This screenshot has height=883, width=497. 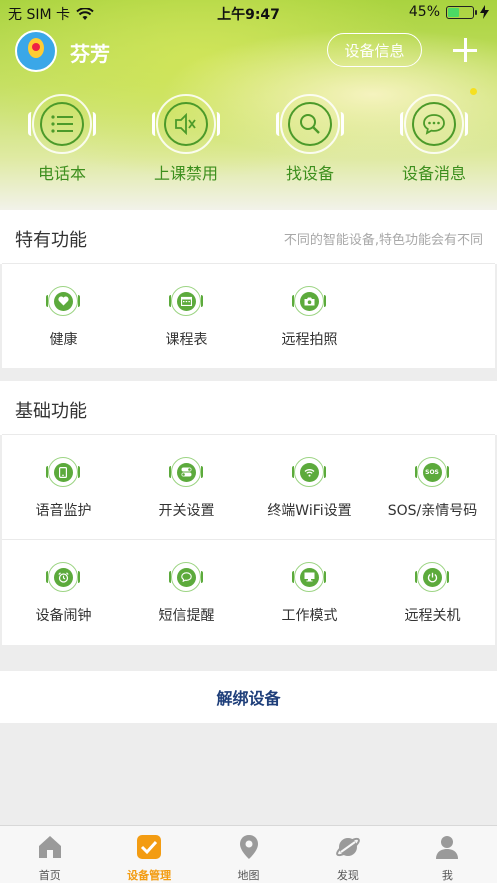 I want to click on tab-label: 设备管理, so click(x=149, y=875).